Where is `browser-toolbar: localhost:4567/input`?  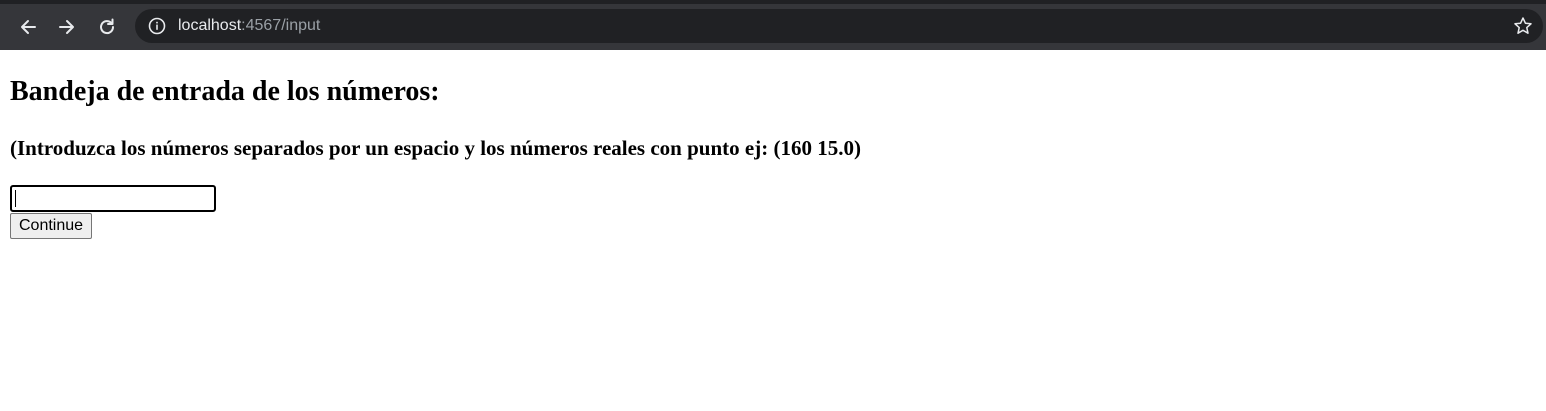
browser-toolbar: localhost:4567/input is located at coordinates (773, 25).